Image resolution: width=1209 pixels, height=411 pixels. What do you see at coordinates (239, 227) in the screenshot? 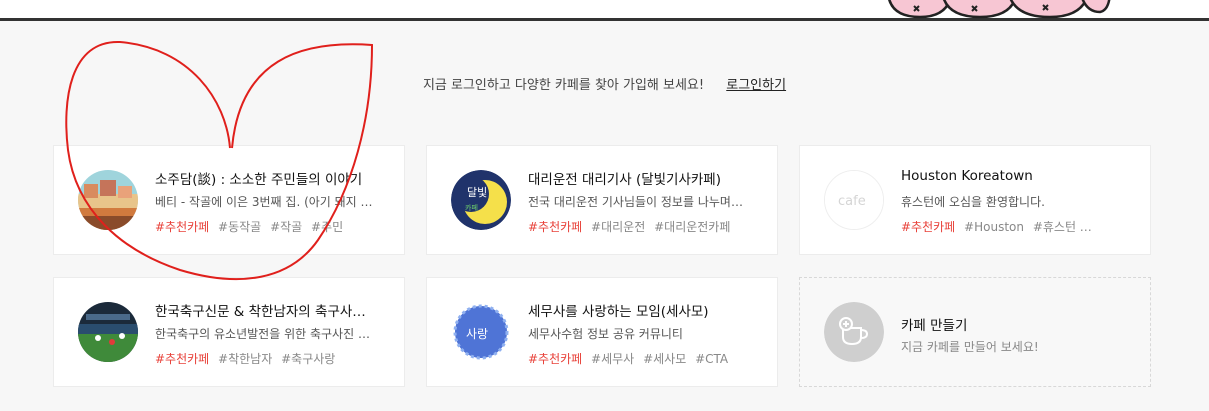
I see `cafe-tag: #동작골` at bounding box center [239, 227].